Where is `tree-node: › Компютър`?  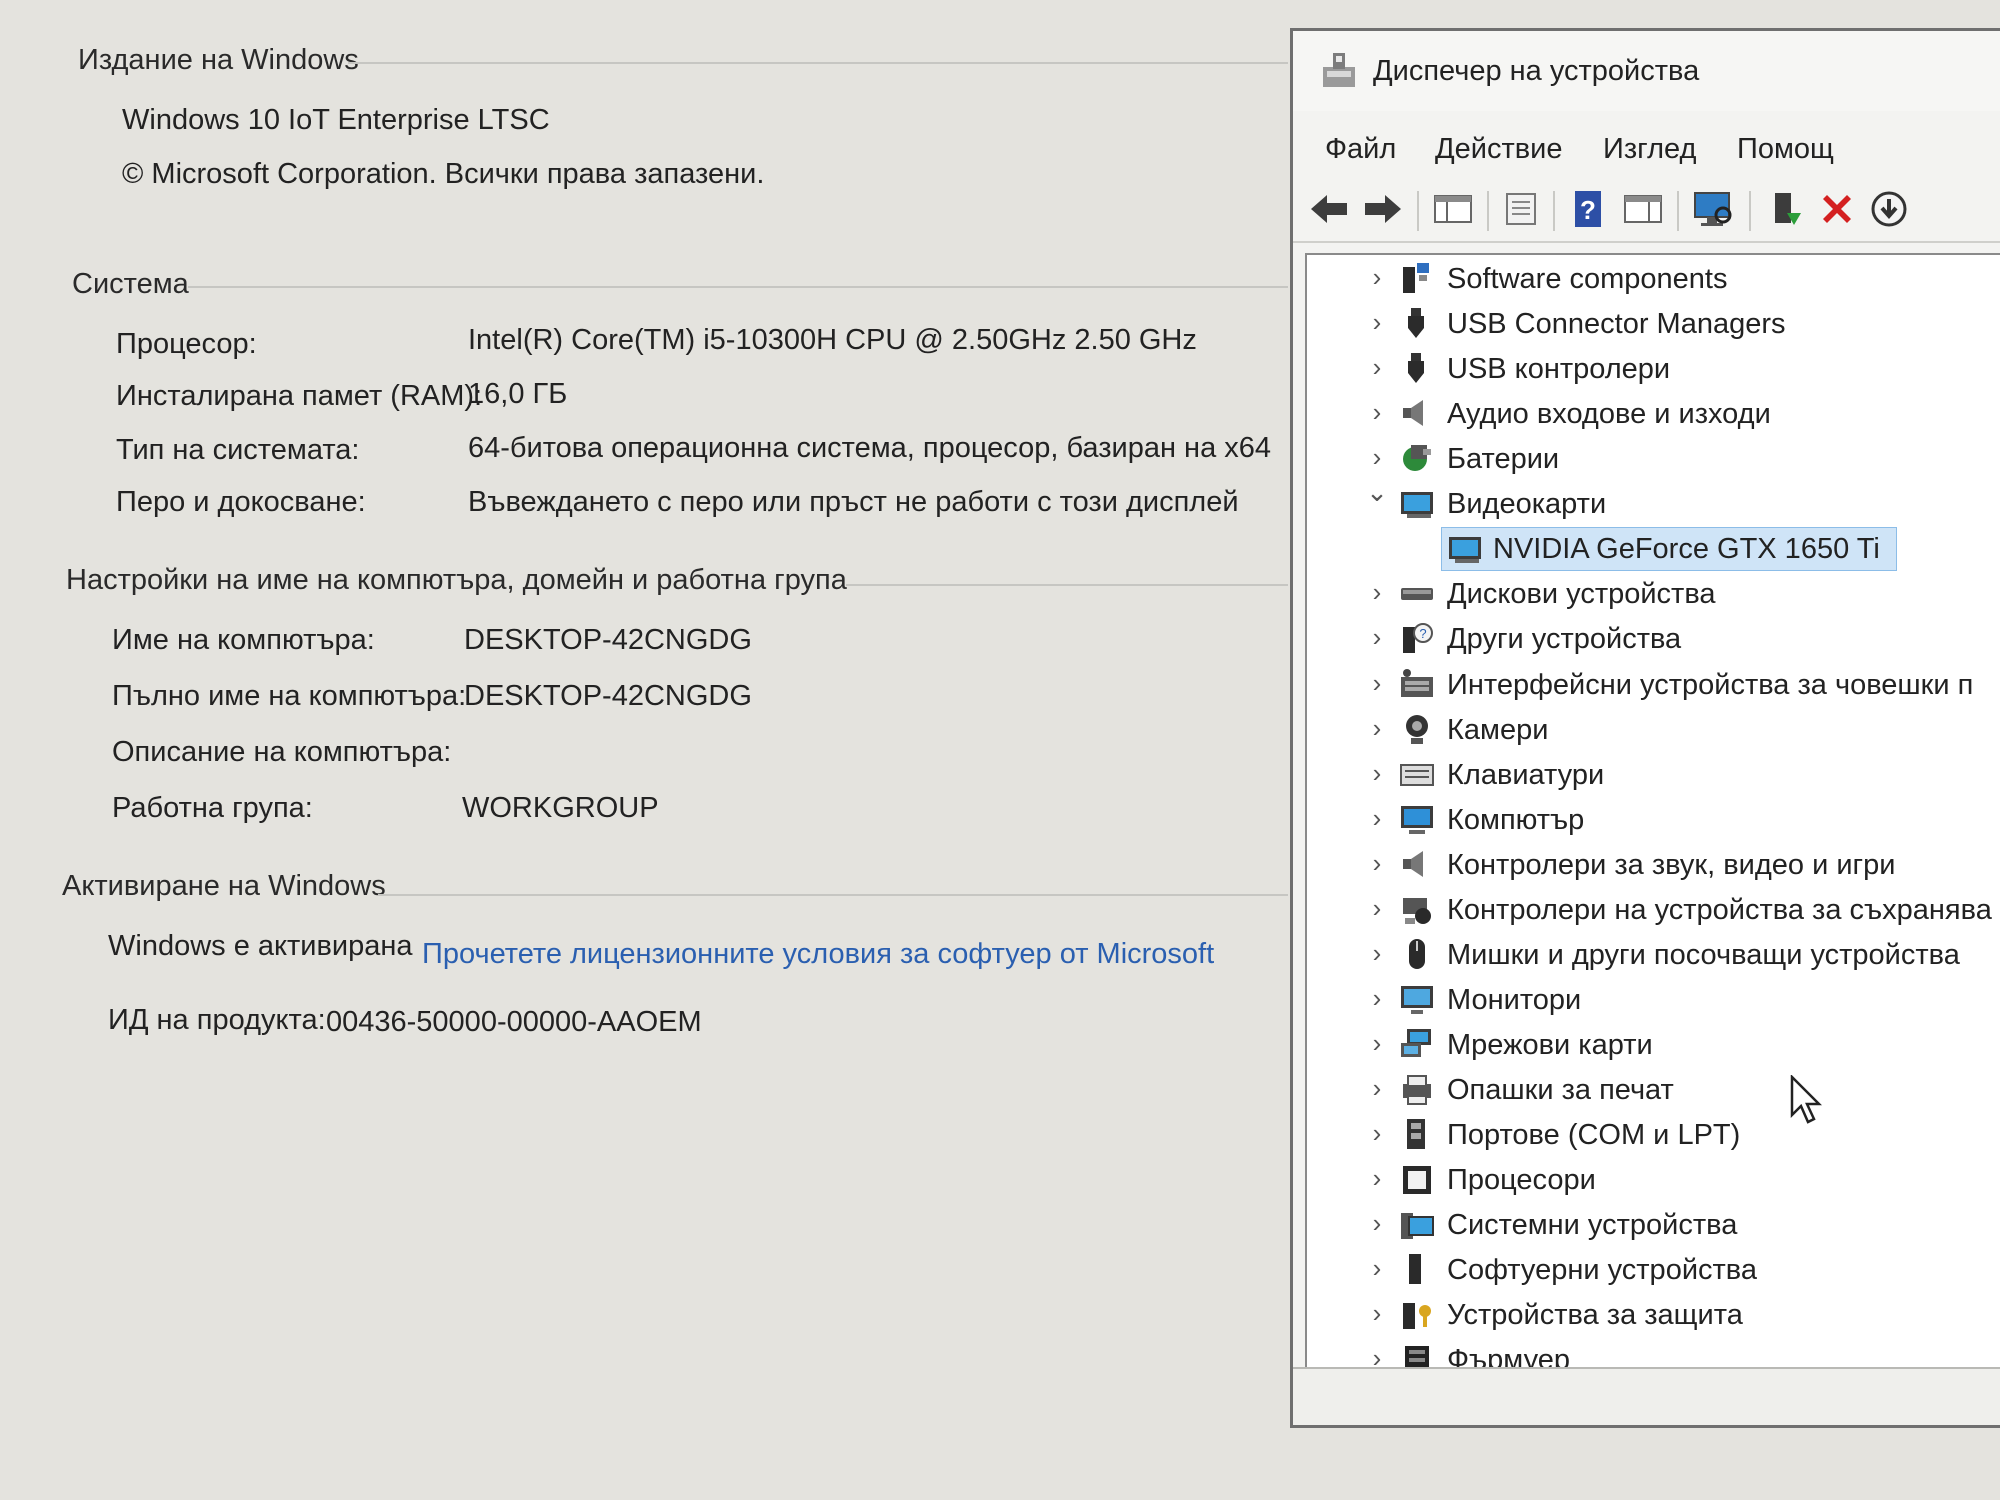 tree-node: › Компютър is located at coordinates (1653, 820).